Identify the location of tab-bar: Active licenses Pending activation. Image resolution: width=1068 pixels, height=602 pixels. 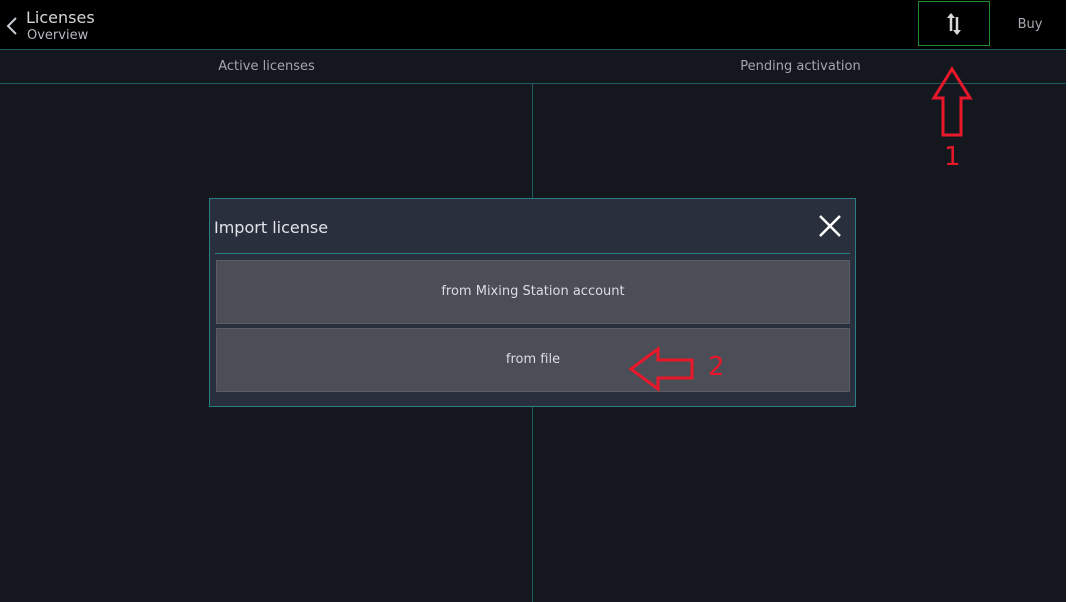
(534, 67).